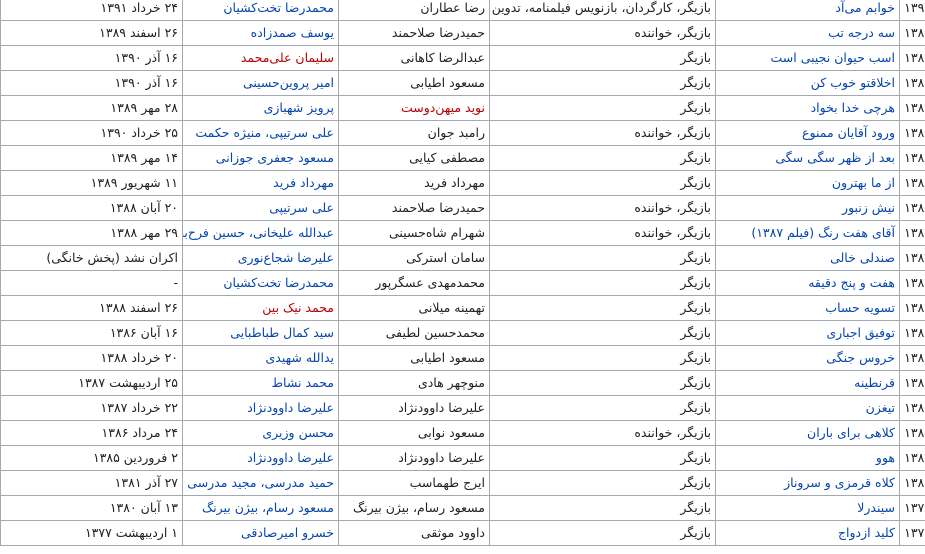  What do you see at coordinates (807, 83) in the screenshot?
I see `film-title-link: اخلاقتو خوب کن` at bounding box center [807, 83].